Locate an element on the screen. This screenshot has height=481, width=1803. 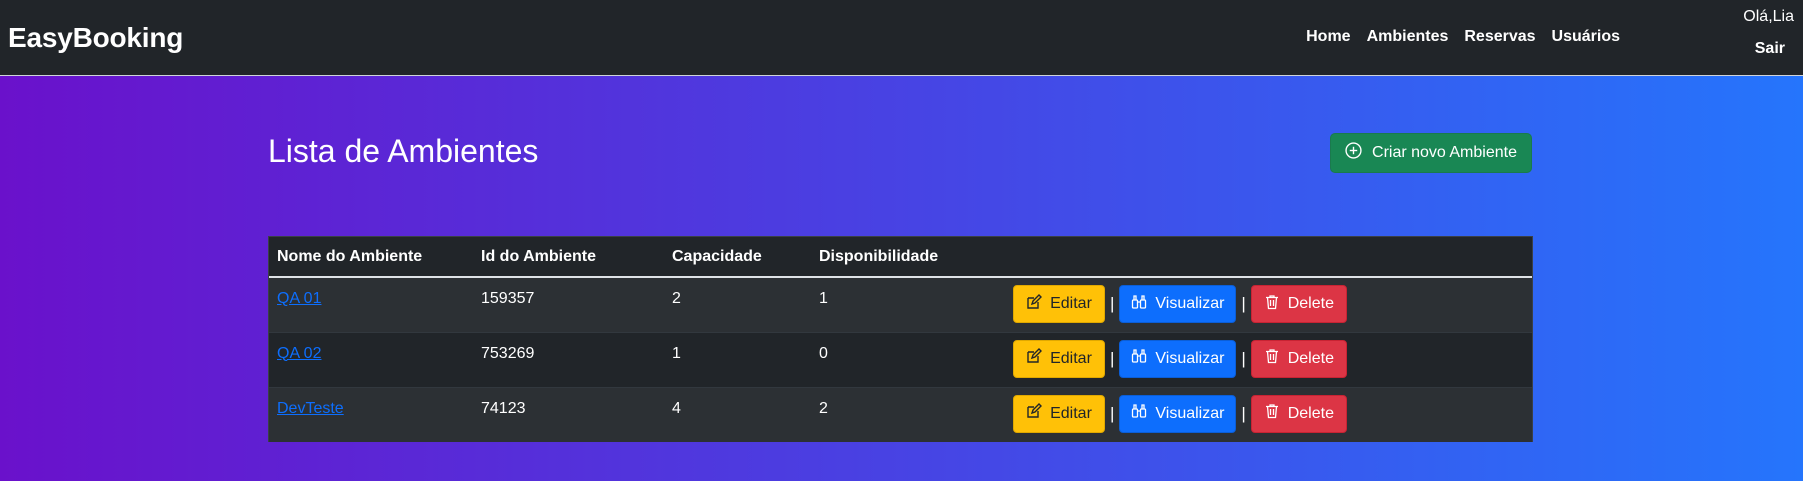
column-header-nome: Nome do Ambiente is located at coordinates (350, 256).